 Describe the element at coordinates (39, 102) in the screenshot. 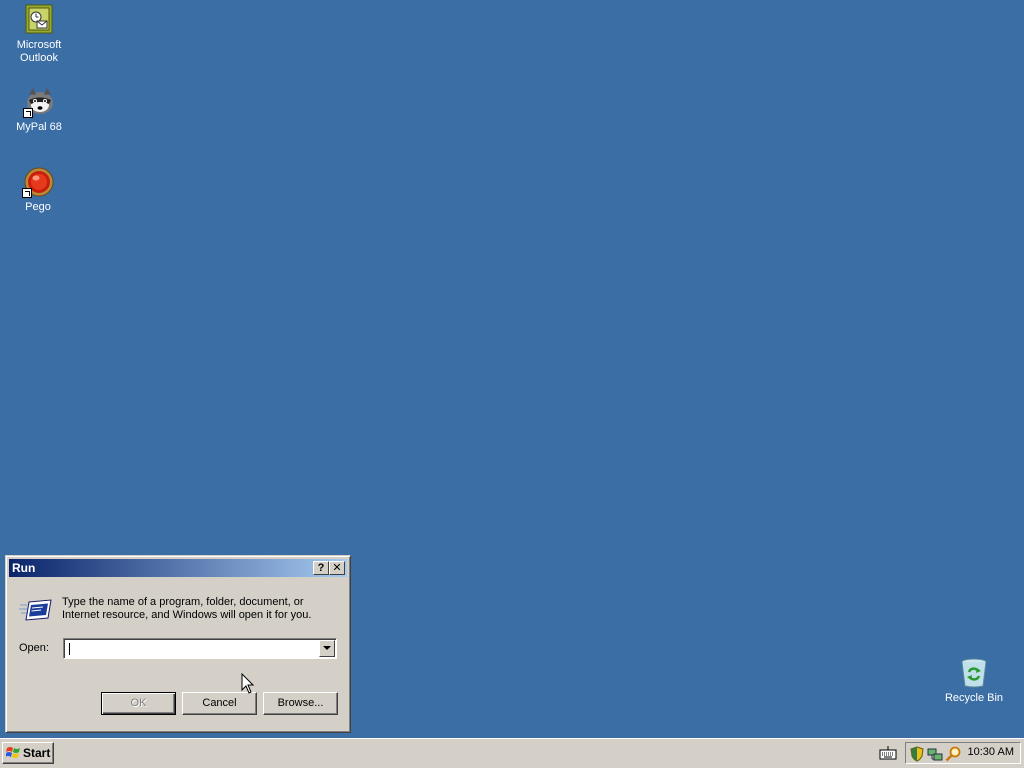

I see `raccoon-icon` at that location.